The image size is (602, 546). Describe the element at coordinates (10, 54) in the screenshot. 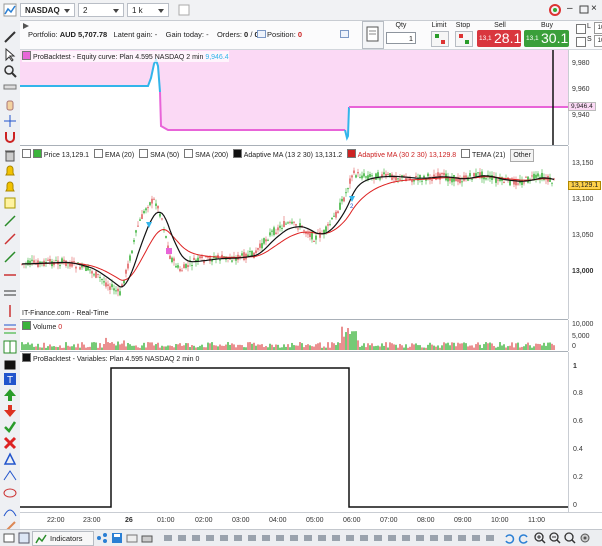

I see `cursor-icon` at that location.